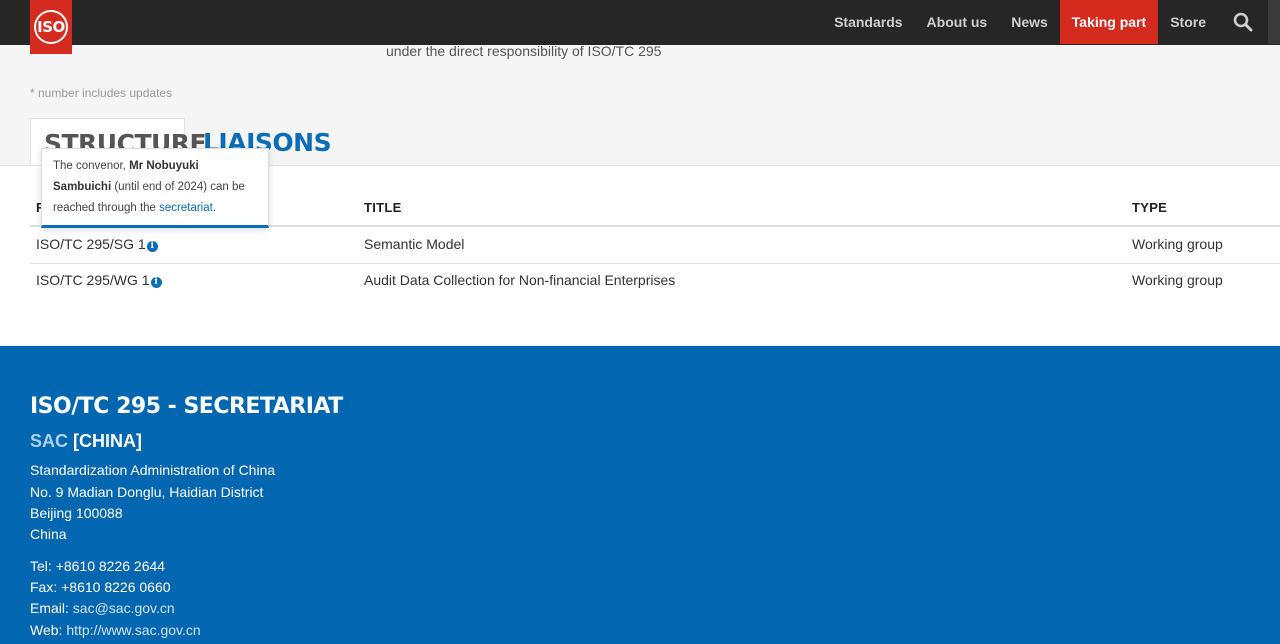 The height and width of the screenshot is (644, 1280). What do you see at coordinates (48, 630) in the screenshot?
I see `web-label: Web:` at bounding box center [48, 630].